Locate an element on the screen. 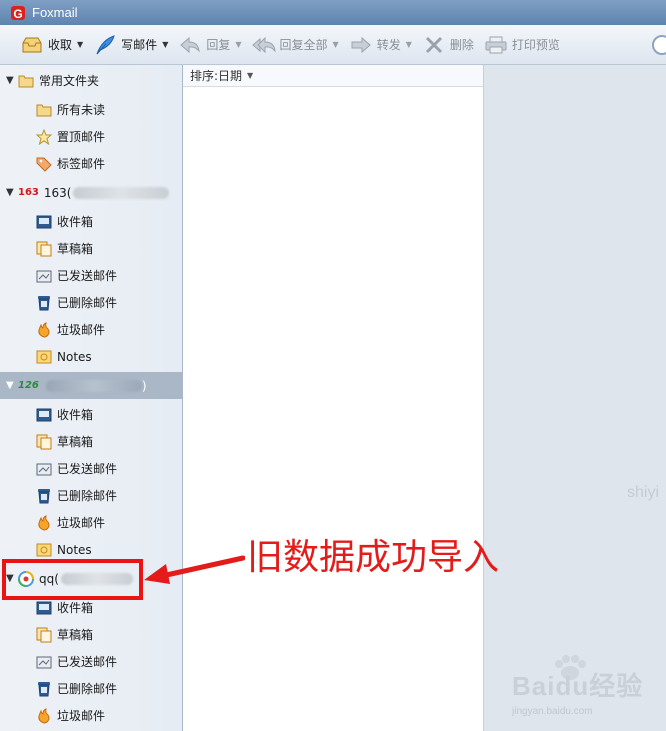 This screenshot has height=731, width=666. sort-label: 排序:日期 is located at coordinates (216, 76).